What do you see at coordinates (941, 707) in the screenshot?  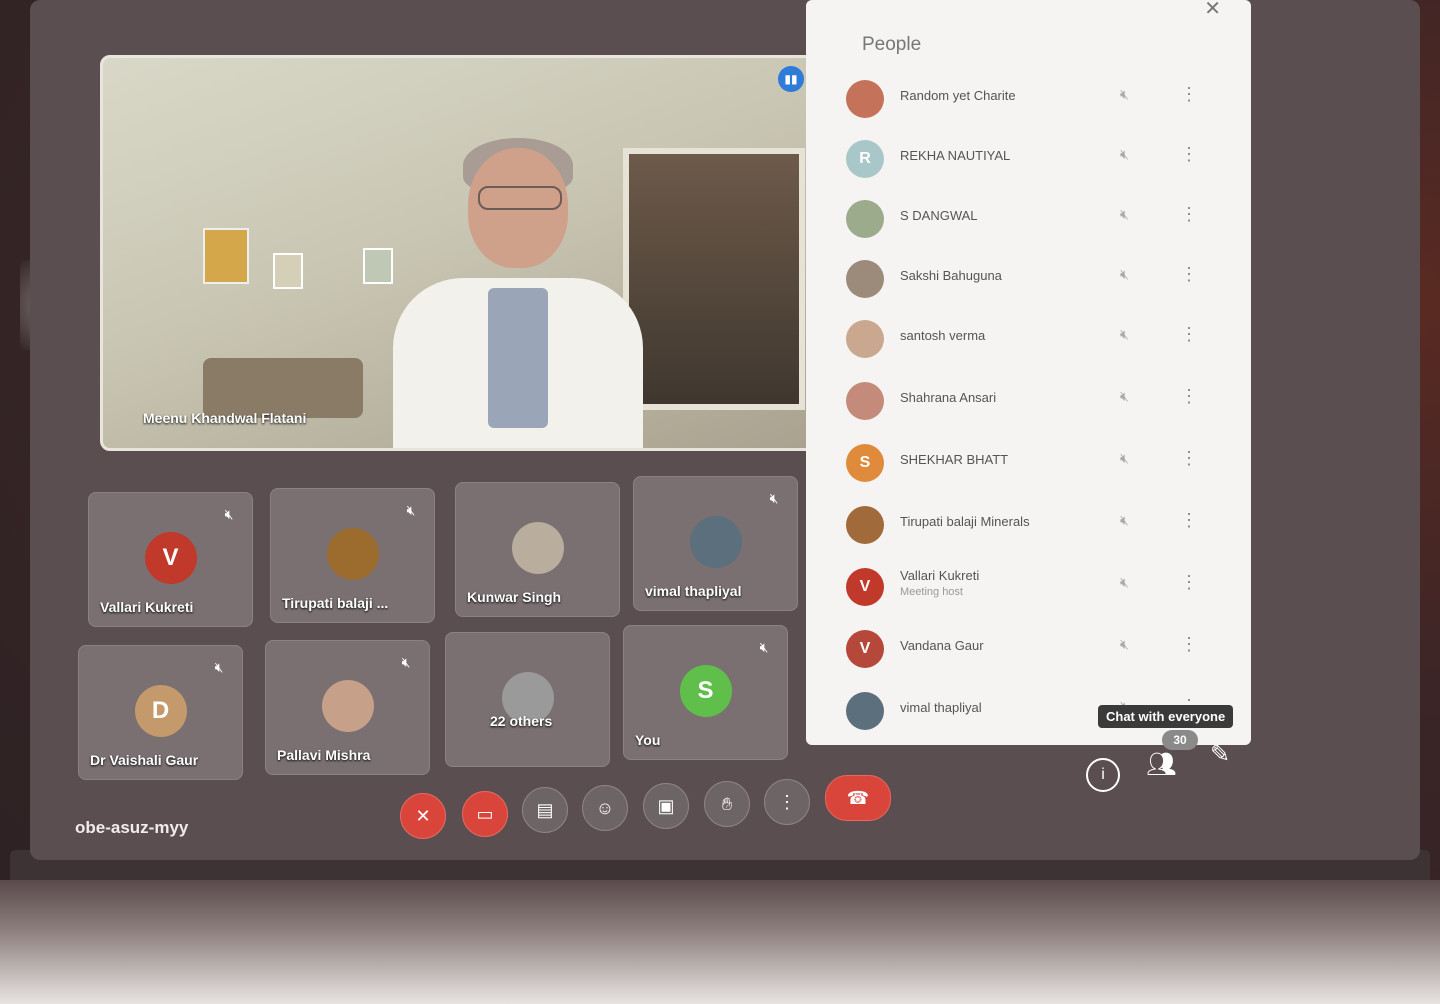 I see `participant-name: vimal thapliyal` at bounding box center [941, 707].